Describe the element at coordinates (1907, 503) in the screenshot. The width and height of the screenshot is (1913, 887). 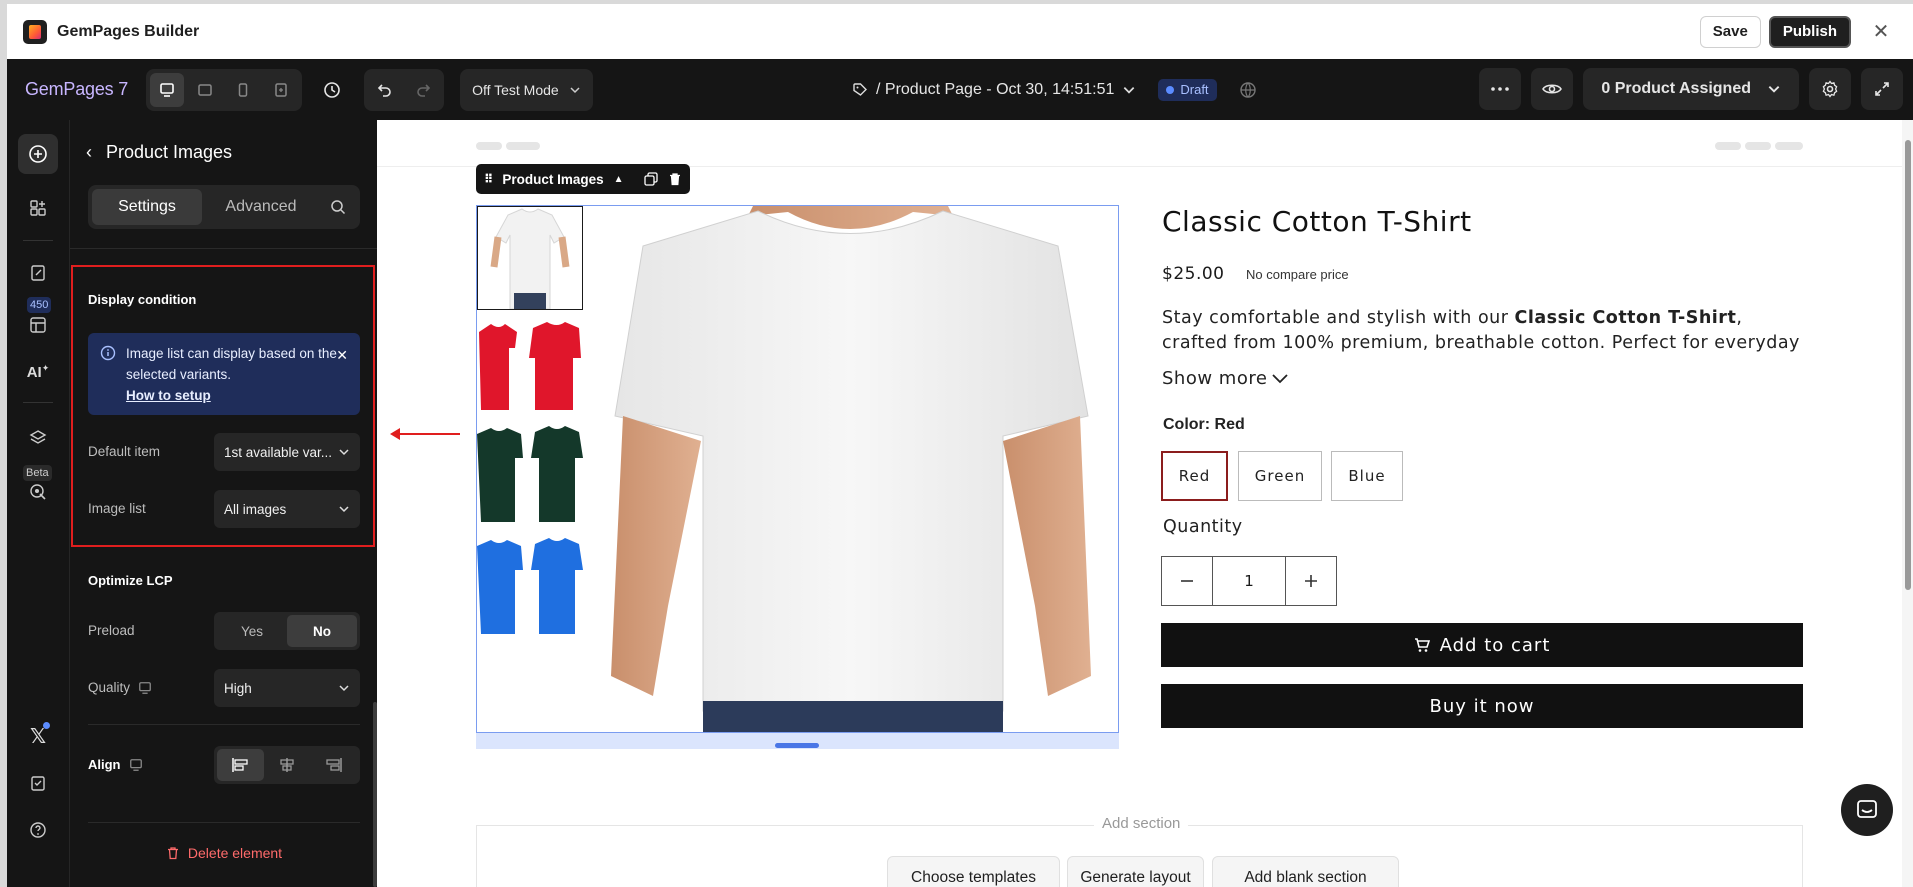
I see `canvas-scrollbar` at that location.